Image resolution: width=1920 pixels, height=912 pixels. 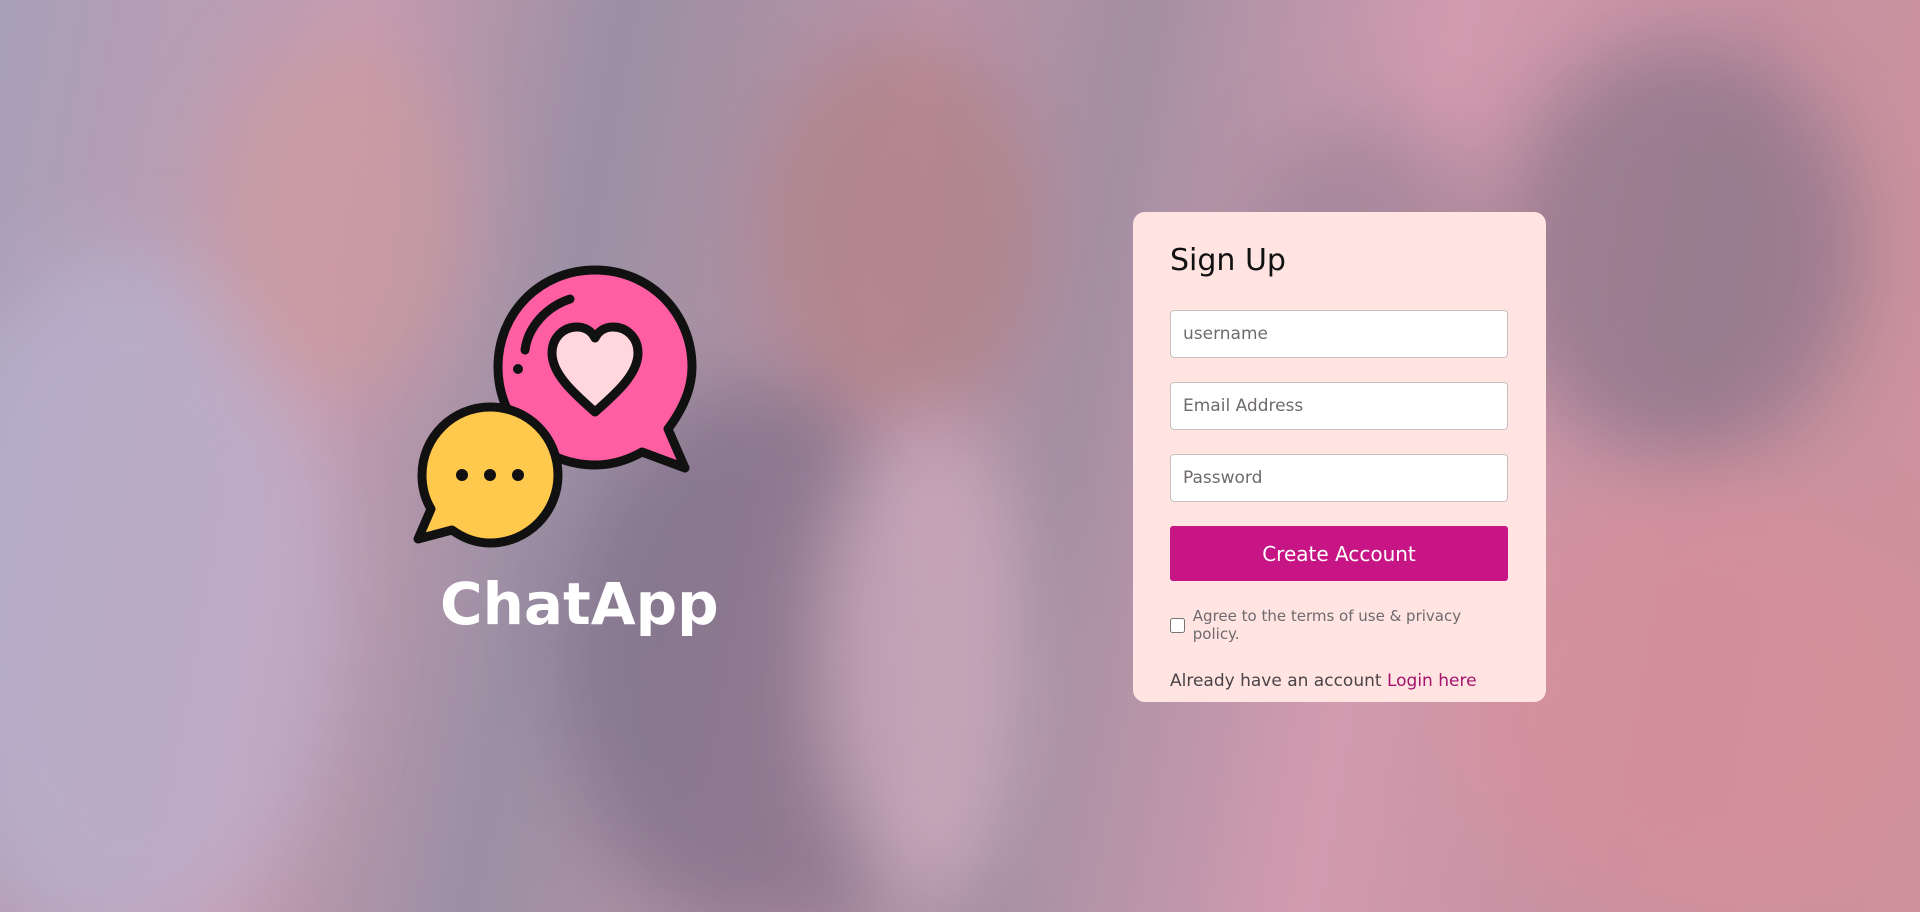 I want to click on chat-bubbles-heart-icon, so click(x=555, y=406).